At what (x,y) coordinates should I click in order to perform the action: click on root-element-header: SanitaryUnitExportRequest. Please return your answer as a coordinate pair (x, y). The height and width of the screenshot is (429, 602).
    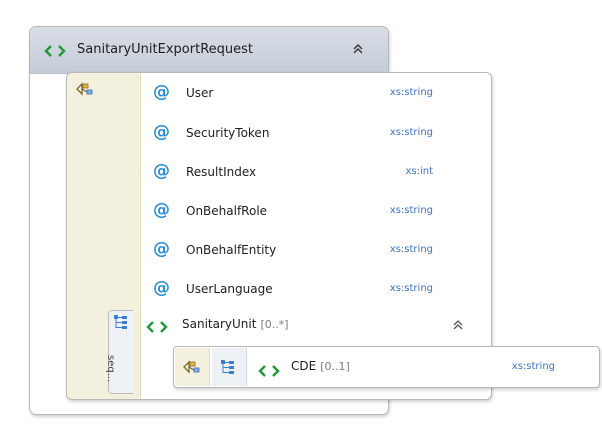
    Looking at the image, I should click on (209, 50).